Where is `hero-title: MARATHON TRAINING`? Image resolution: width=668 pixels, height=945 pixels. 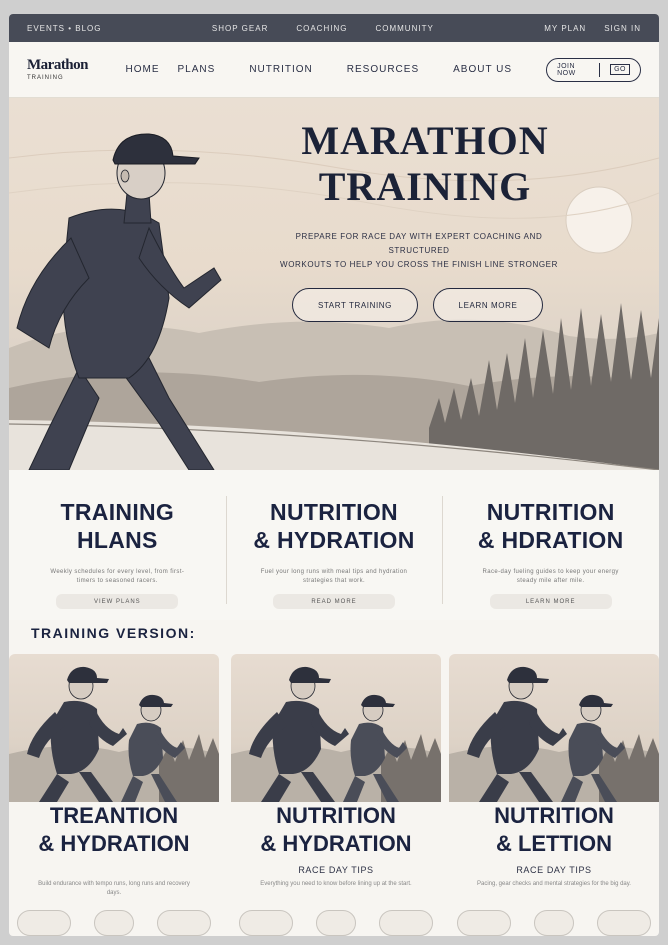 hero-title: MARATHON TRAINING is located at coordinates (425, 164).